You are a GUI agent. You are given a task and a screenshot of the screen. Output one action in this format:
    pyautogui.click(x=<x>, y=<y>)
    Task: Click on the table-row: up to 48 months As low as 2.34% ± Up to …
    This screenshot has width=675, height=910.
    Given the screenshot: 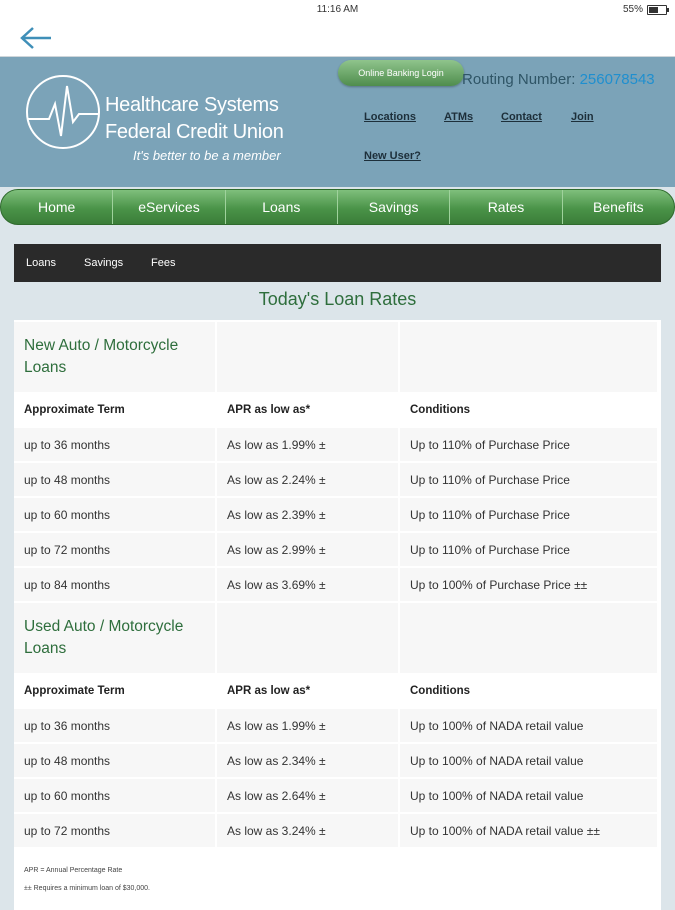 What is the action you would take?
    pyautogui.click(x=335, y=760)
    